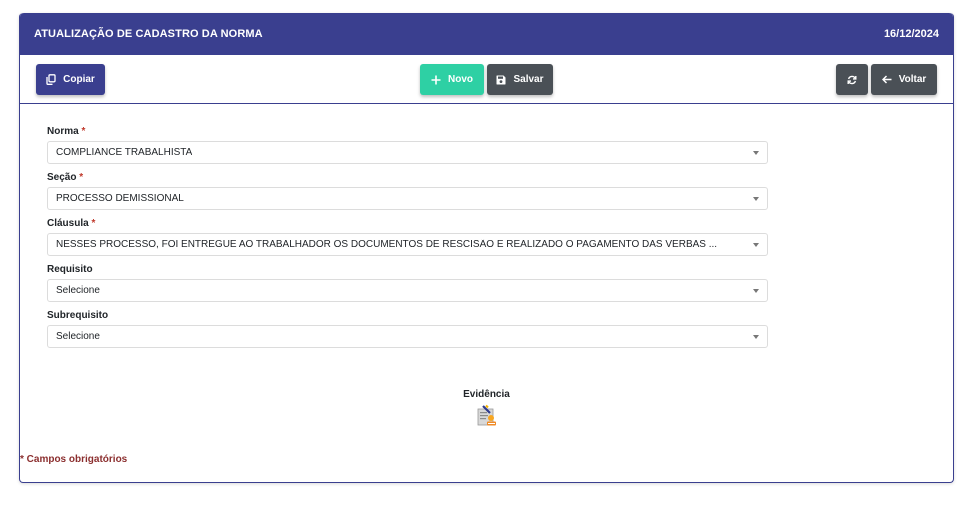 Image resolution: width=973 pixels, height=527 pixels. Describe the element at coordinates (407, 152) in the screenshot. I see `norma-select: COMPLIANCE TRABALHISTA` at that location.